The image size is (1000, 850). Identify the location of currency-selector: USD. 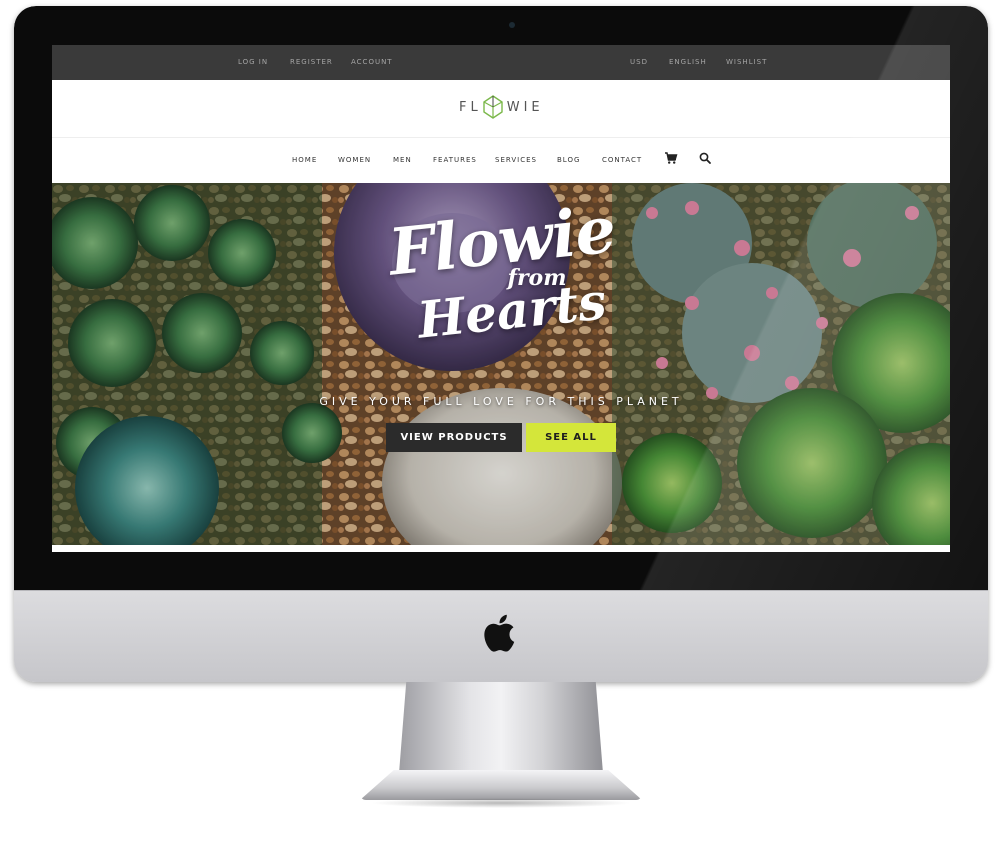
(639, 62).